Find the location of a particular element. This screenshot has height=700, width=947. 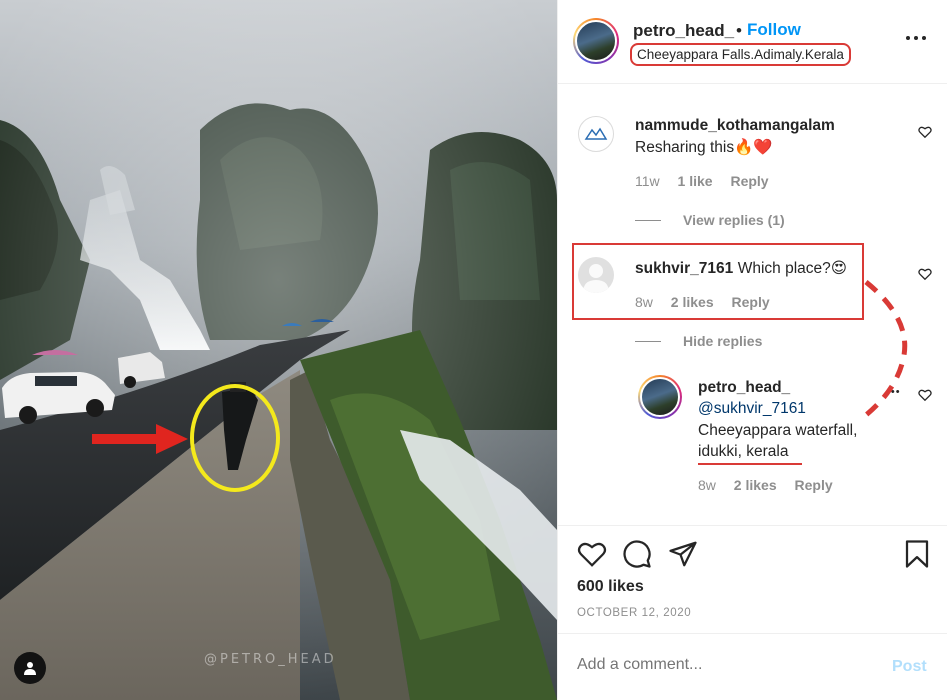

comment-meta: 11w 1 like Reply is located at coordinates (709, 181).